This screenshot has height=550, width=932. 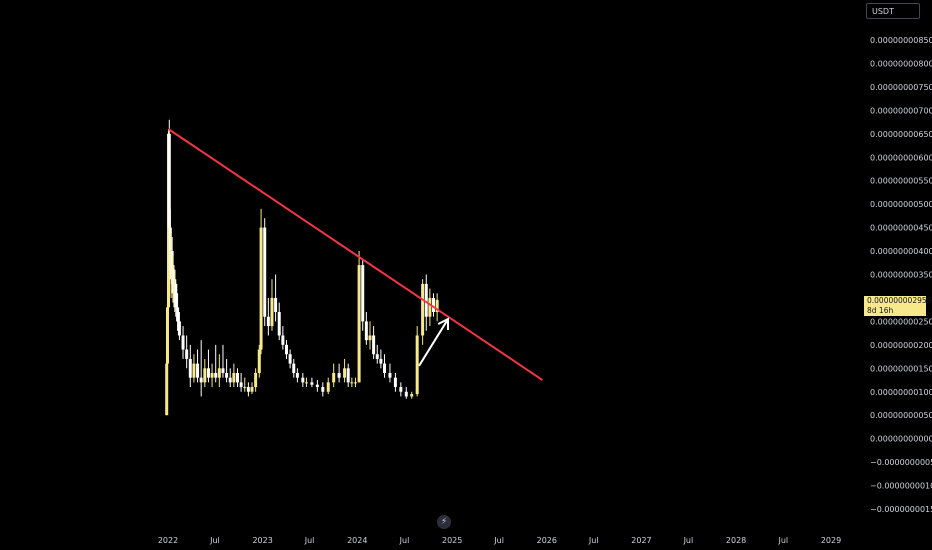 What do you see at coordinates (444, 522) in the screenshot?
I see `tradingview-logo-icon: ⚡` at bounding box center [444, 522].